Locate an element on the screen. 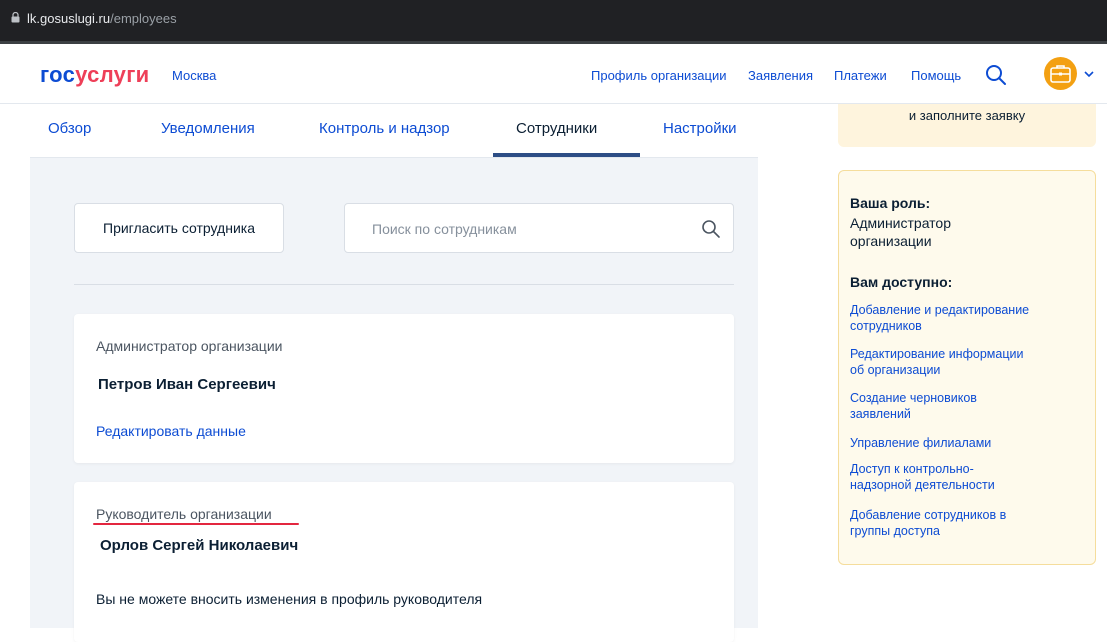  url-host: lk.gosuslugi.ru is located at coordinates (69, 18).